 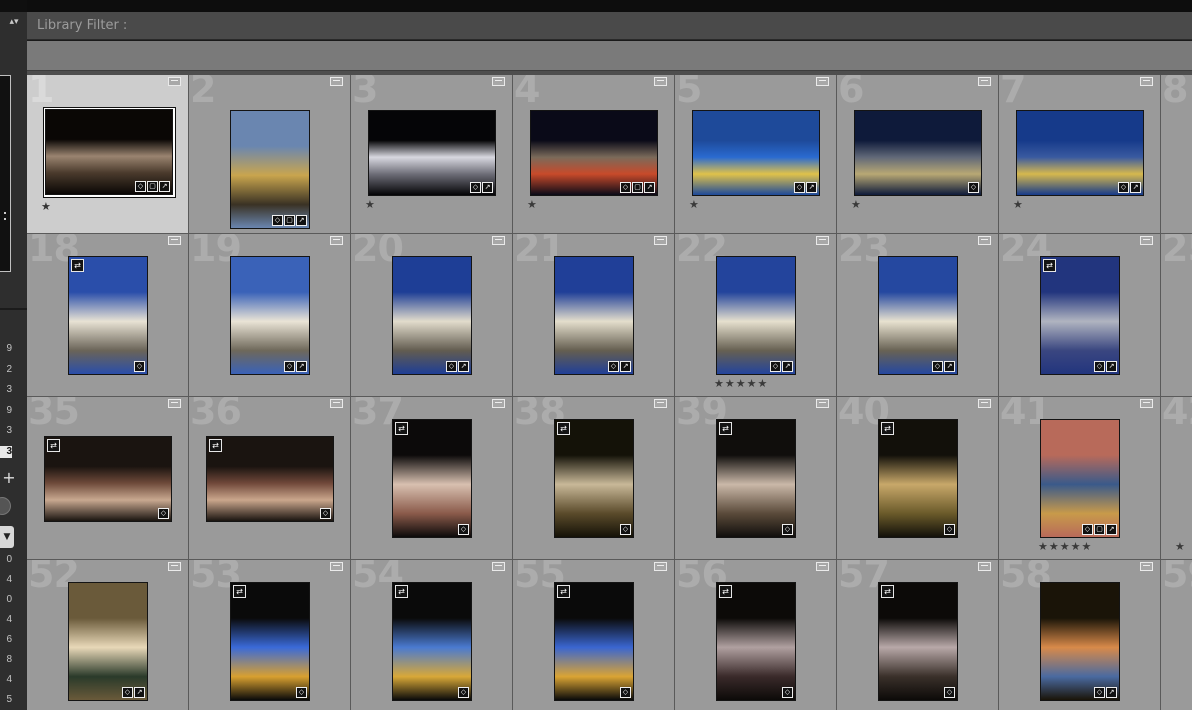 I want to click on photo-thumbnail-cell: 21, so click(x=593, y=315).